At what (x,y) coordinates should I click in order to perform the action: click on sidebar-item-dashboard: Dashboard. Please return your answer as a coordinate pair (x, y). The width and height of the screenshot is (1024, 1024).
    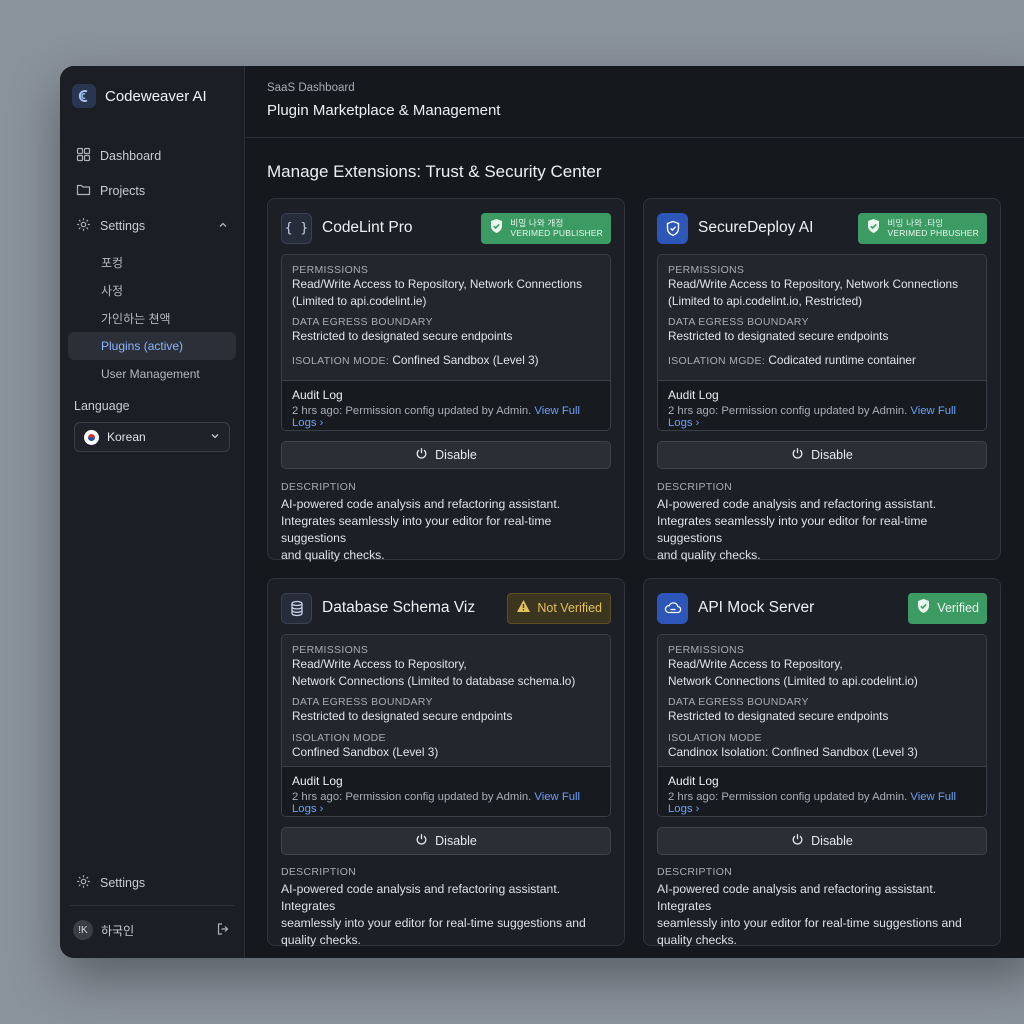
    Looking at the image, I should click on (152, 155).